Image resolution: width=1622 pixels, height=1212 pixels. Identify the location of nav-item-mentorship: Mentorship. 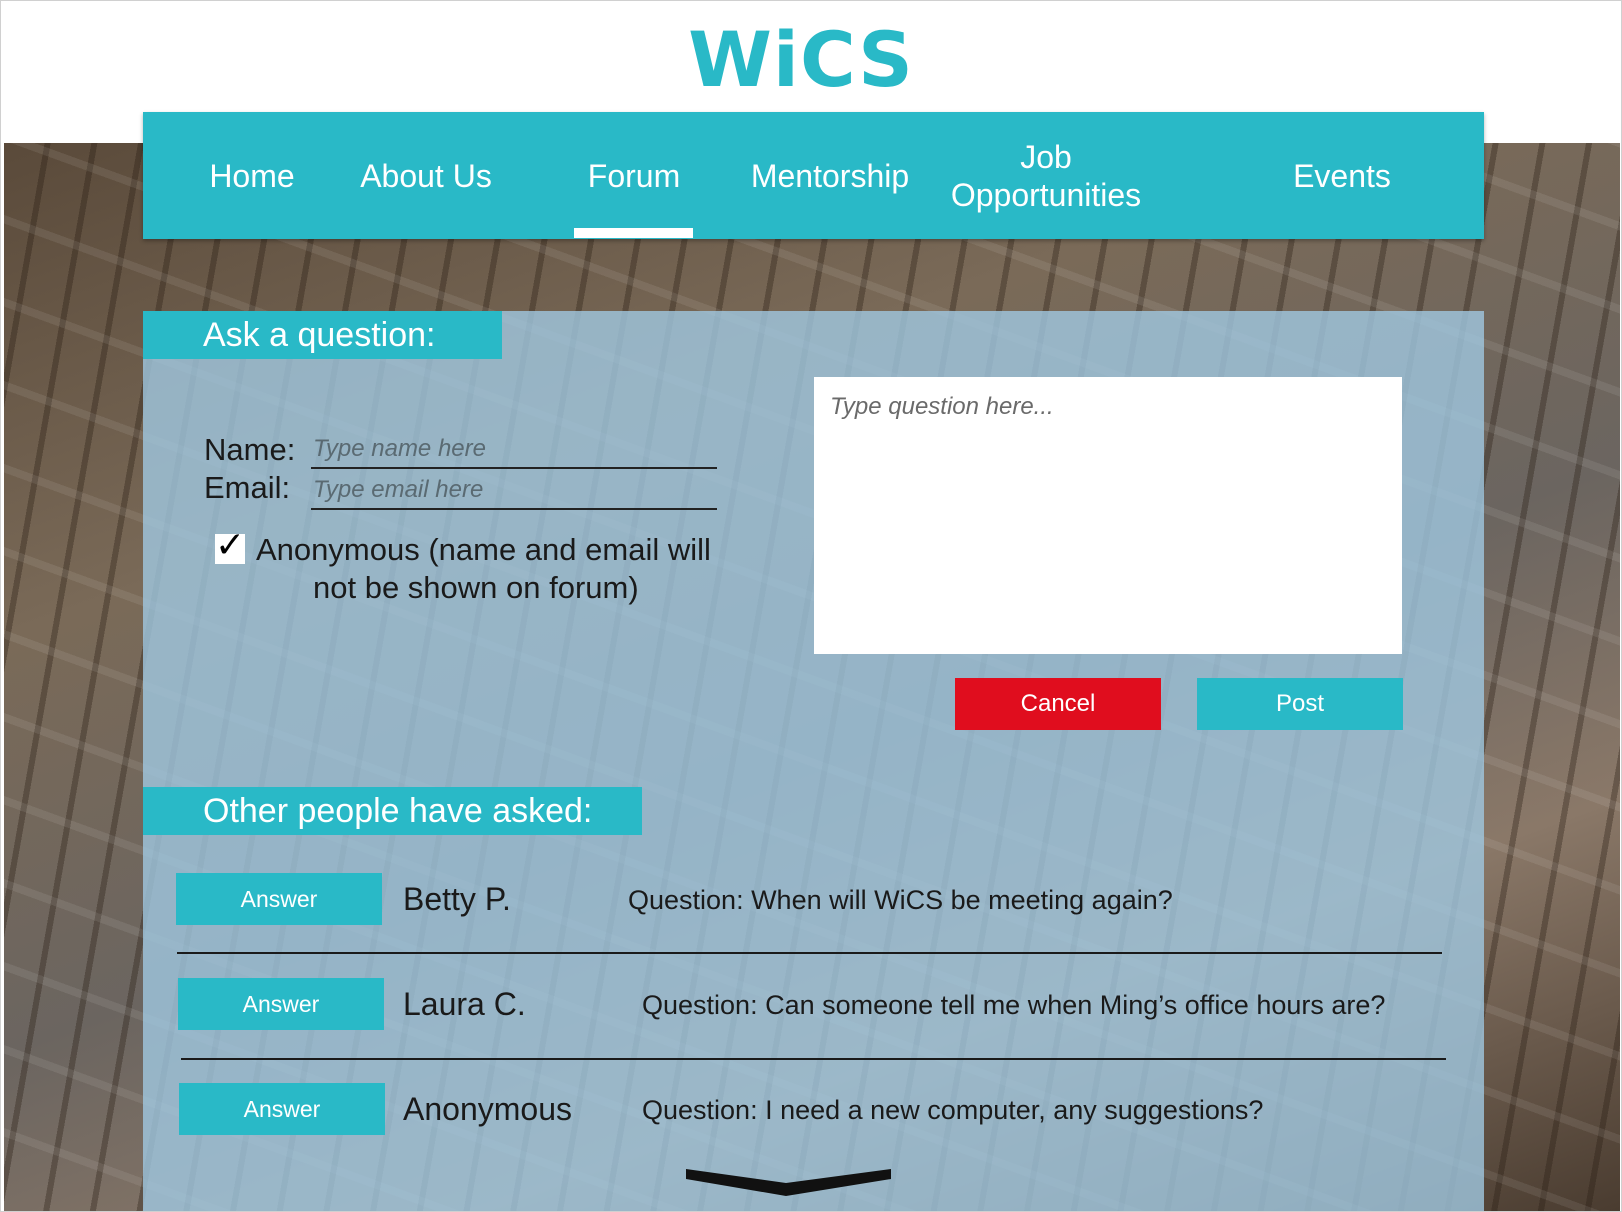
(830, 175).